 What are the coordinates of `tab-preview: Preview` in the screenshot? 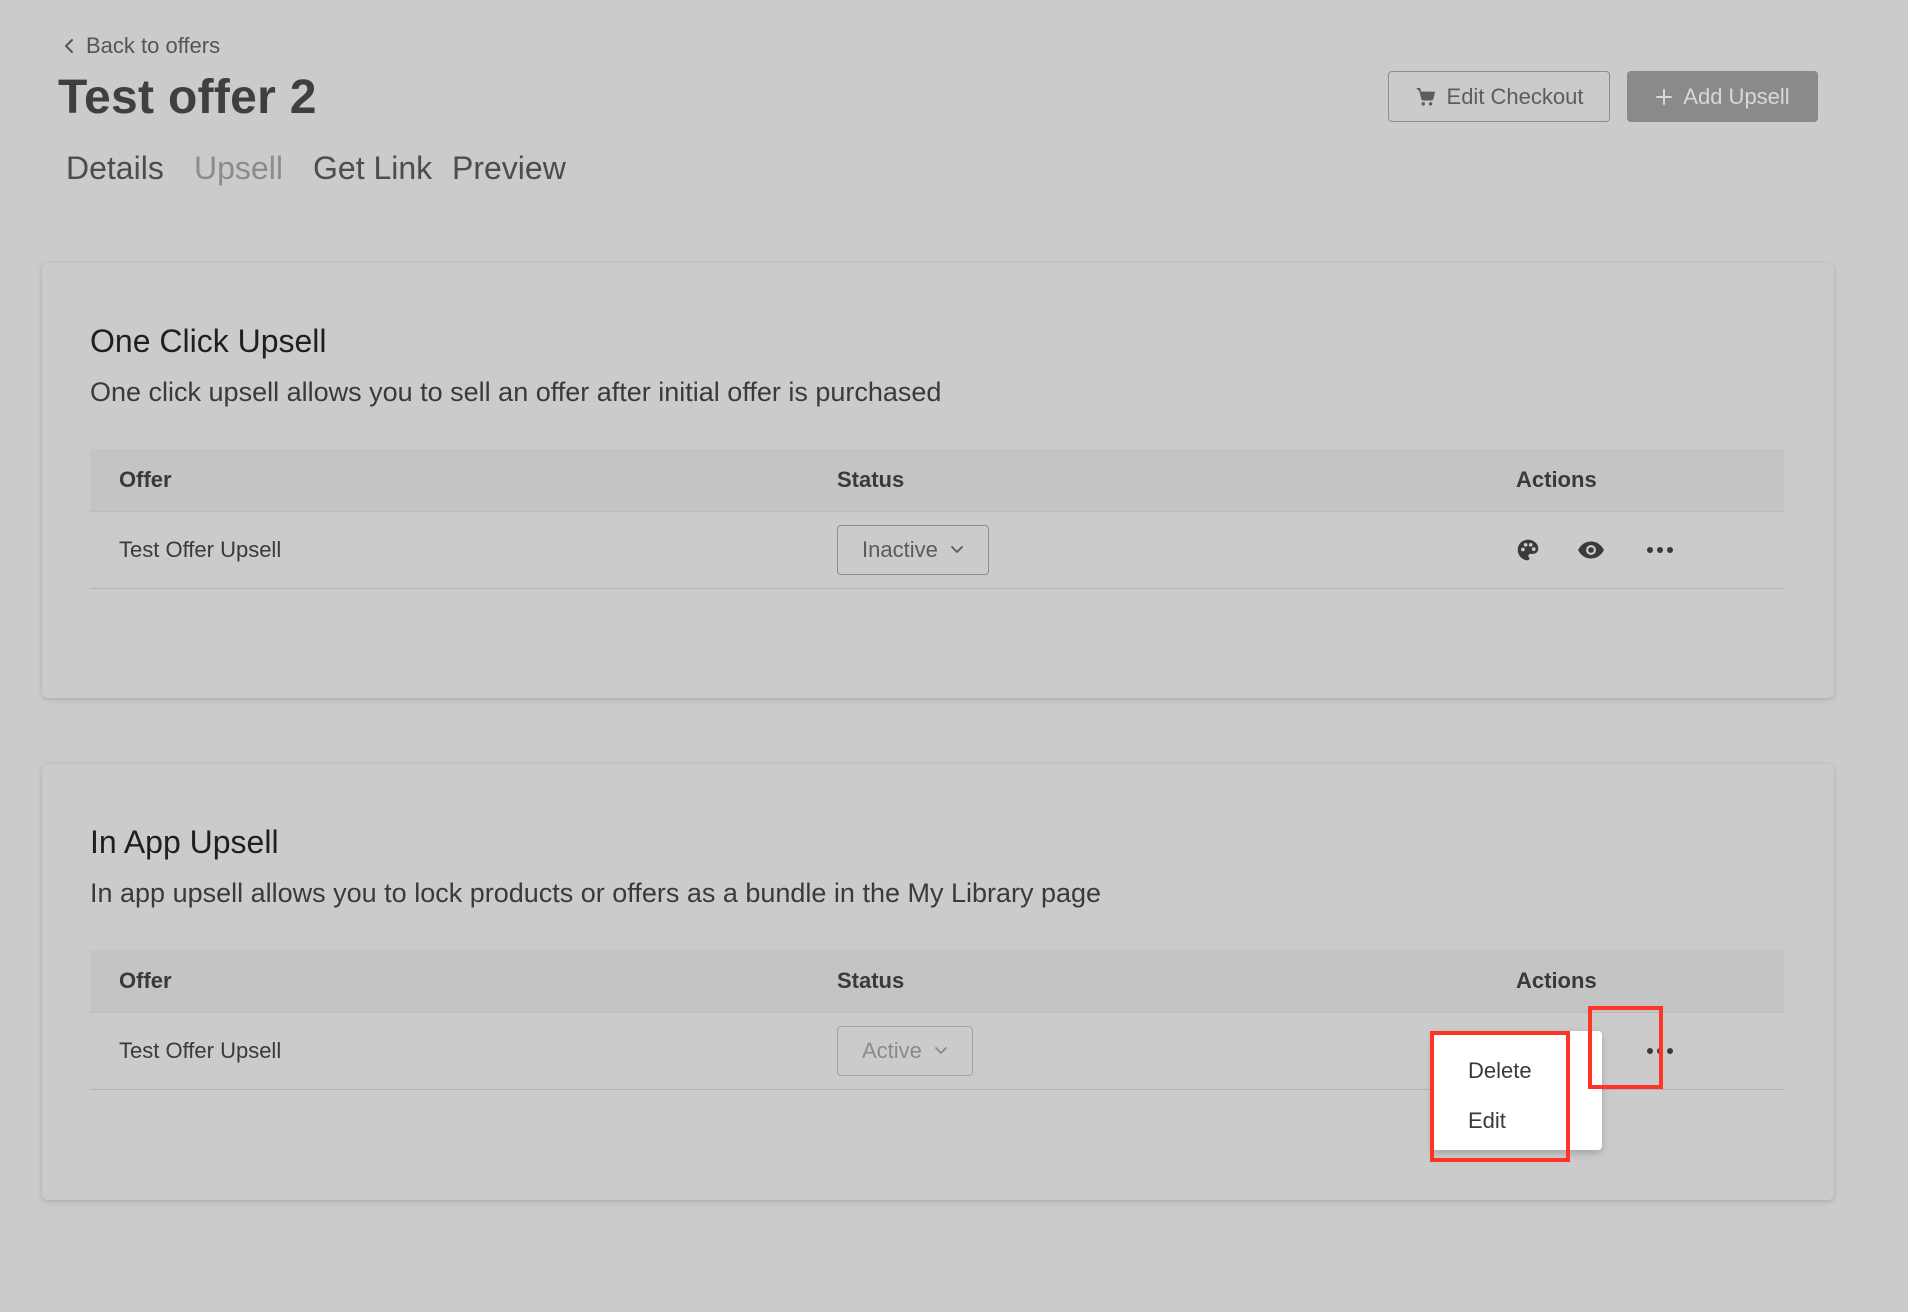 It's located at (509, 168).